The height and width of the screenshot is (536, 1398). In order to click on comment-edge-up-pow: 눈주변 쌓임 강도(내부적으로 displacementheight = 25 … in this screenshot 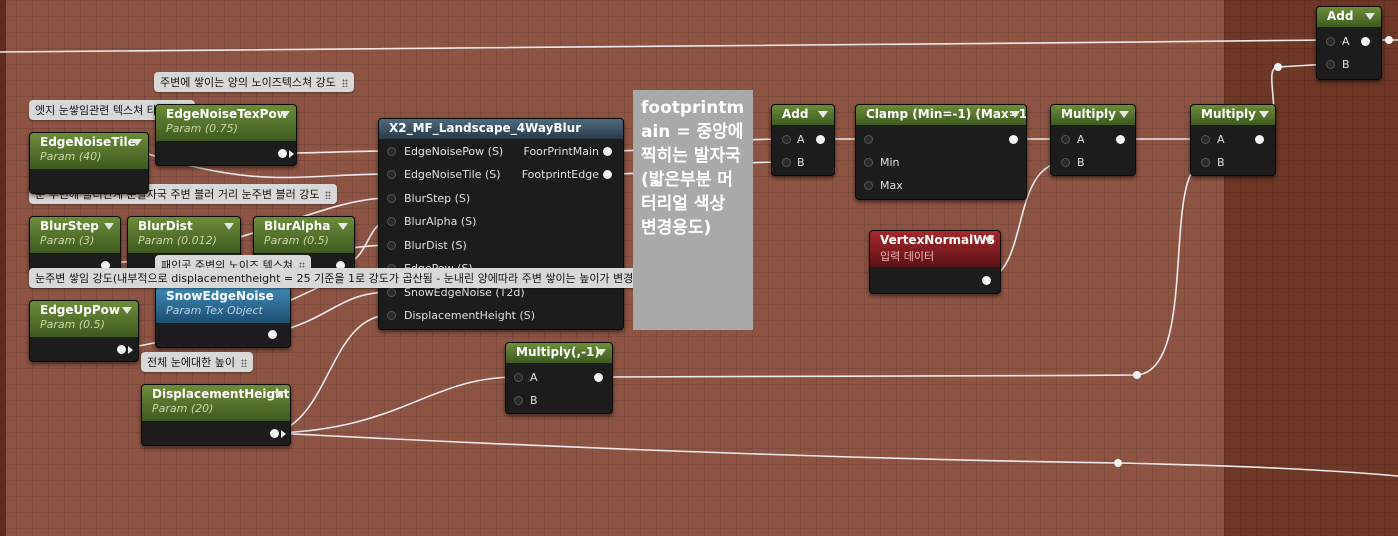, I will do `click(347, 278)`.